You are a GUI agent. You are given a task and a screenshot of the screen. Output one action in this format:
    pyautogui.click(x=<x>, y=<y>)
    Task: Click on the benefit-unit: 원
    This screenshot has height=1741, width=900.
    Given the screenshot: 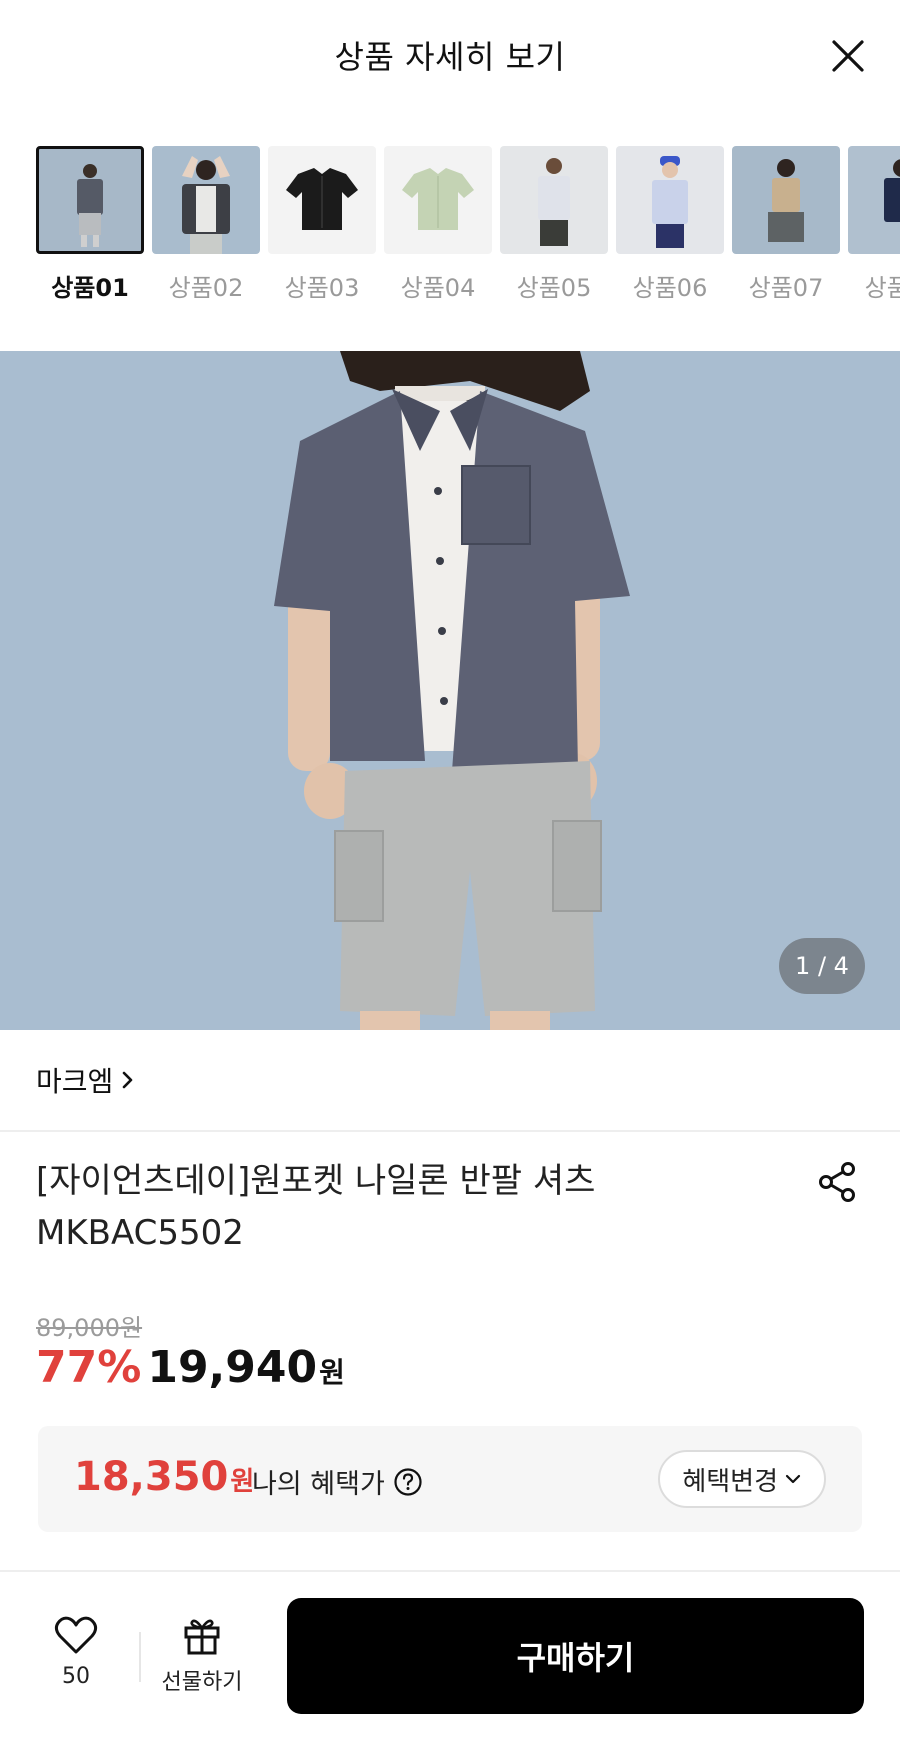 What is the action you would take?
    pyautogui.click(x=242, y=1482)
    